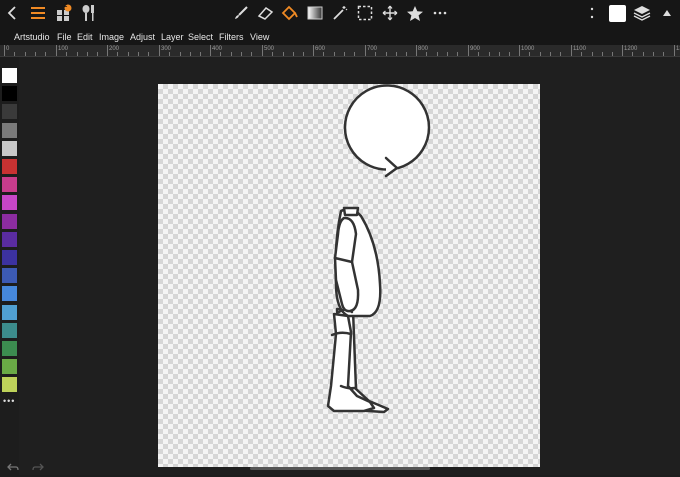 Image resolution: width=680 pixels, height=477 pixels. I want to click on star-icon, so click(415, 13).